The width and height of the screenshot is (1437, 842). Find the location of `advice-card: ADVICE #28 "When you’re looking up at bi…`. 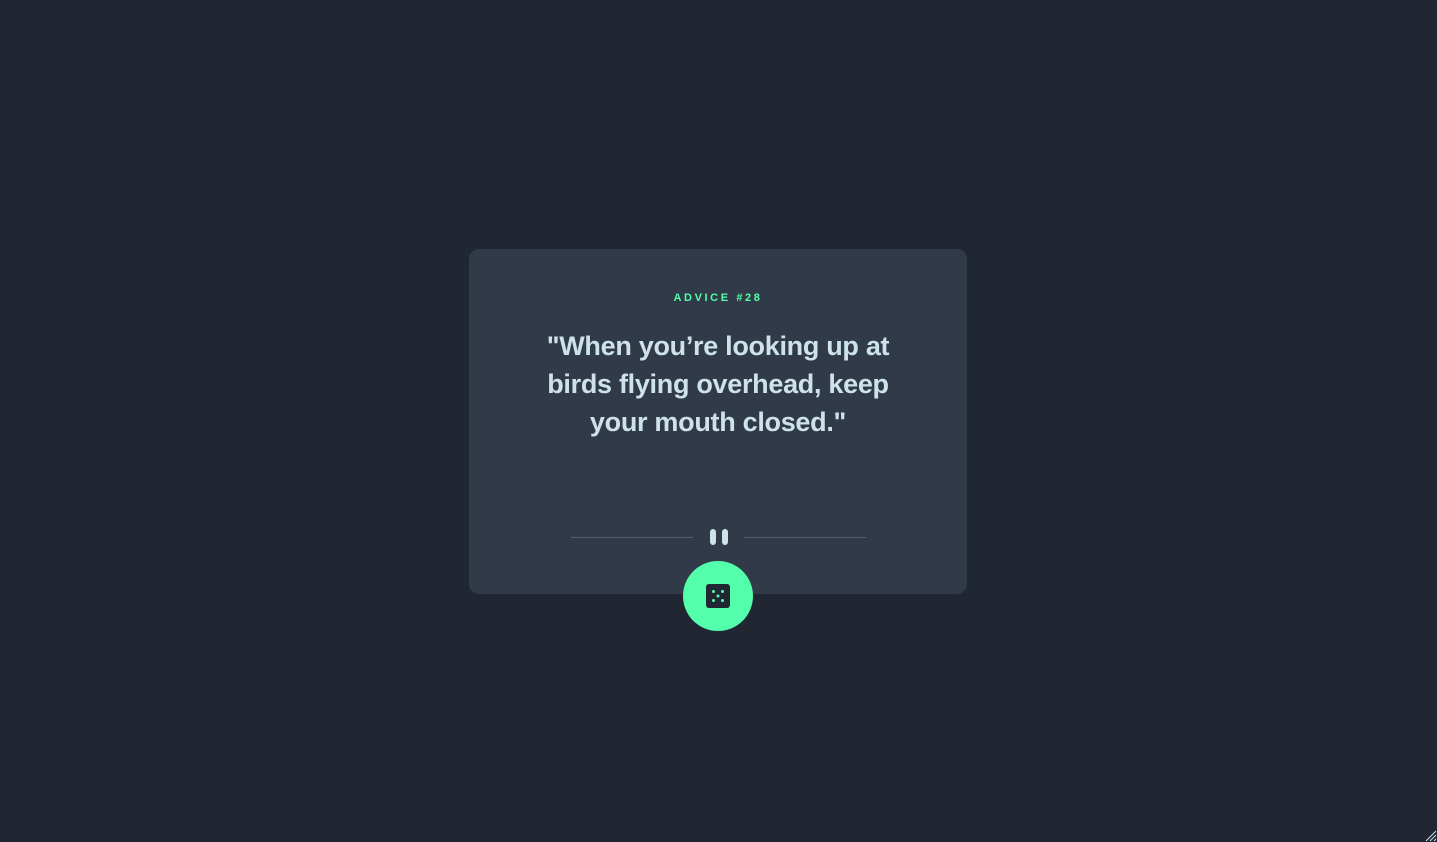

advice-card: ADVICE #28 "When you’re looking up at bi… is located at coordinates (718, 421).